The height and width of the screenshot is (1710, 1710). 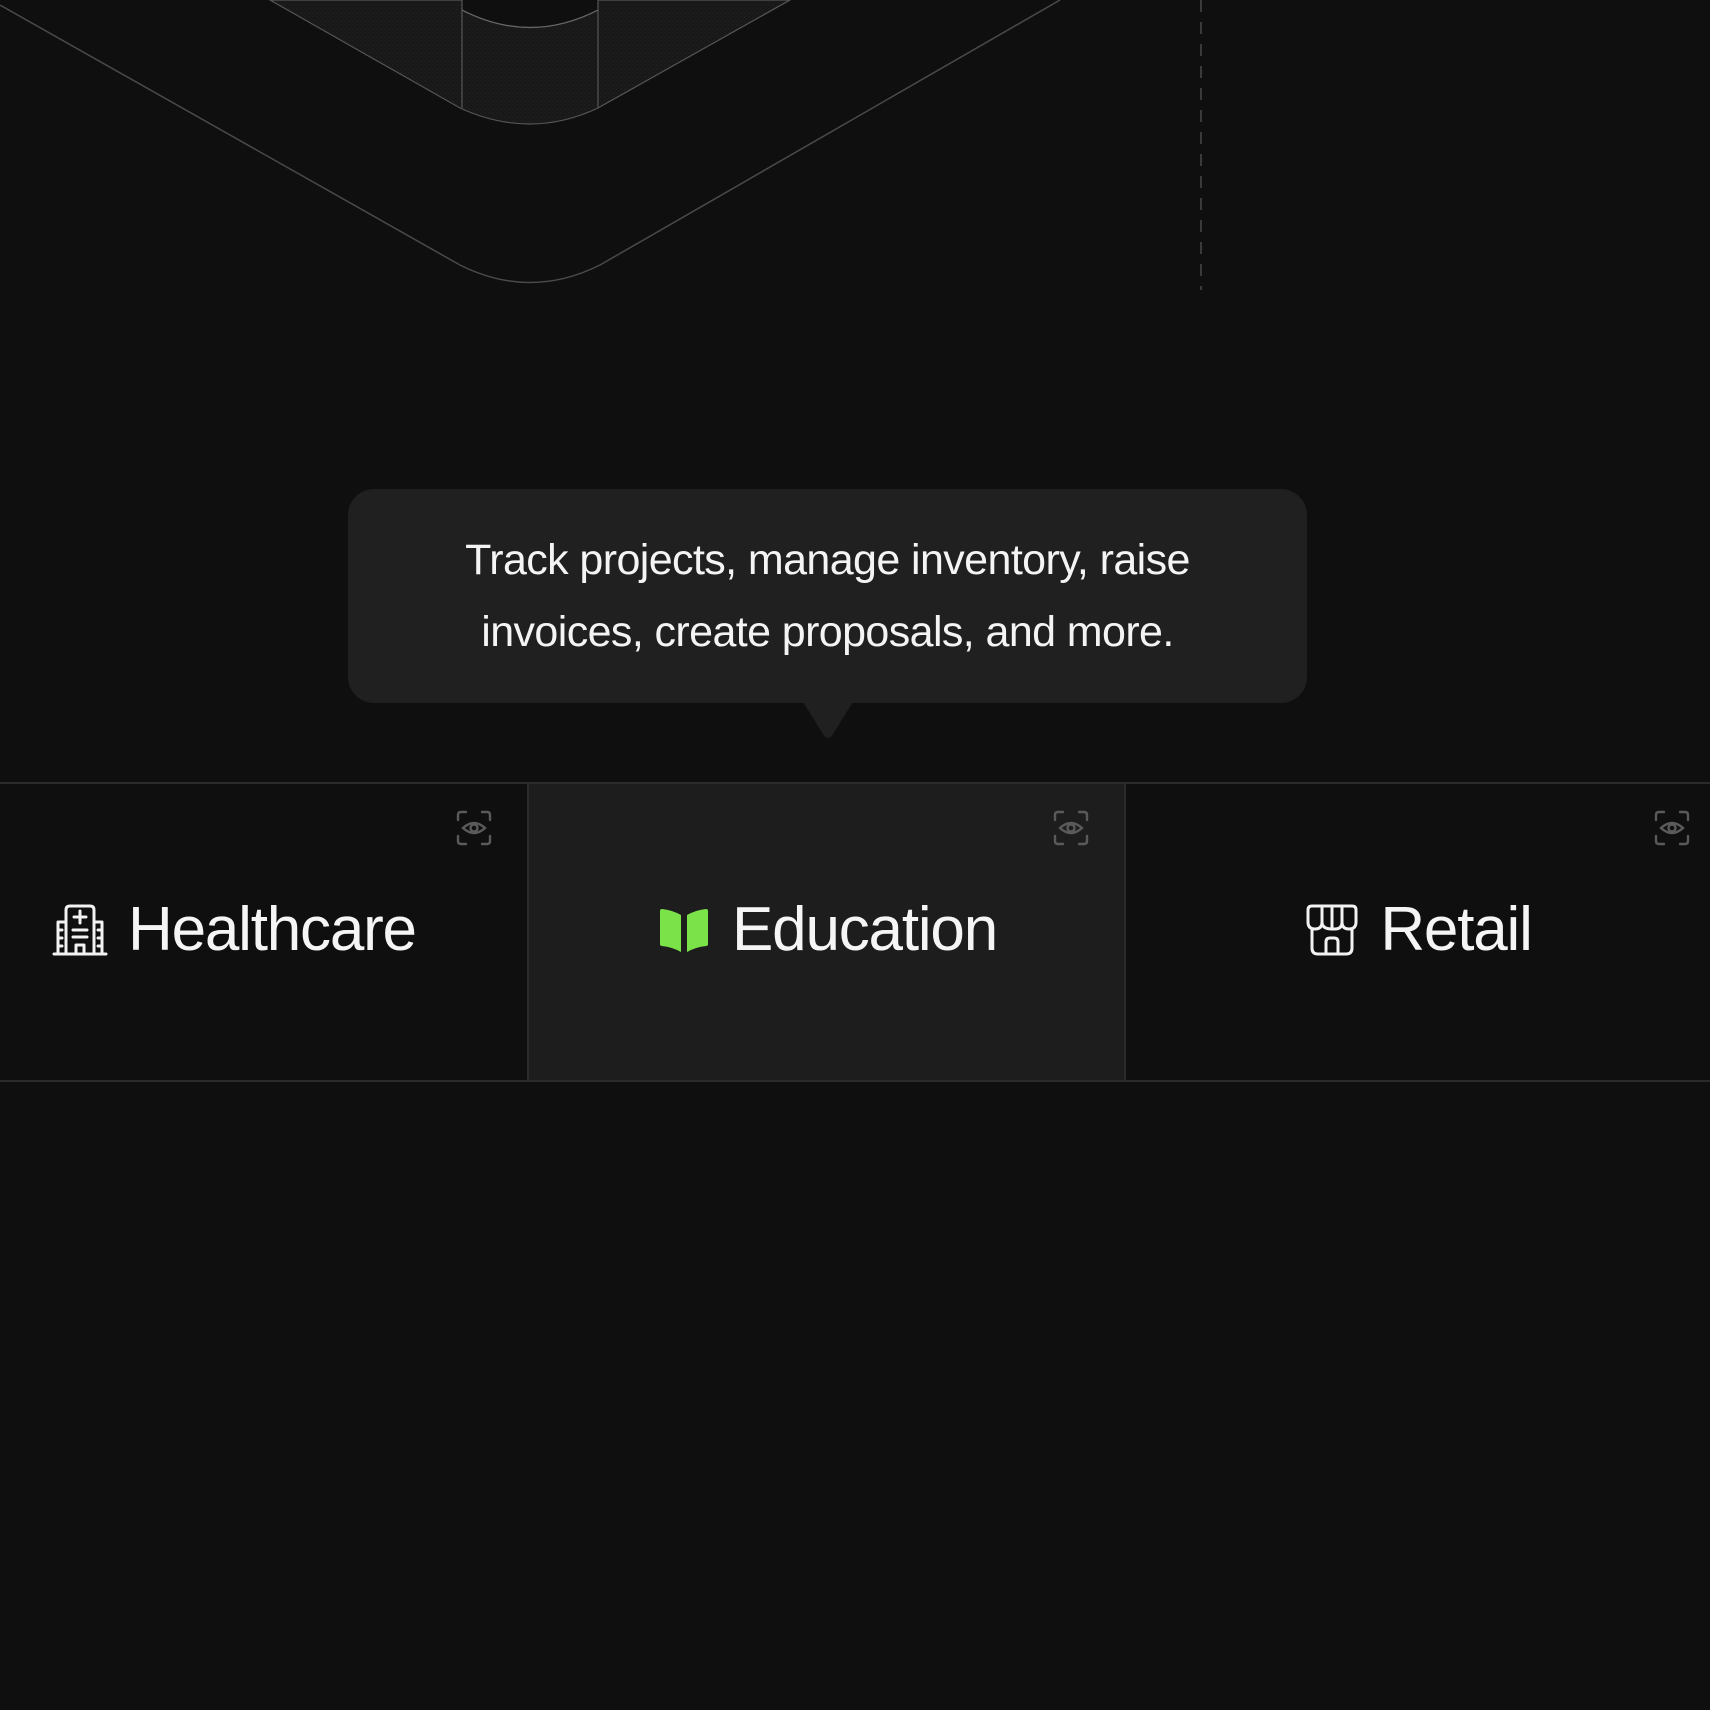 What do you see at coordinates (684, 930) in the screenshot?
I see `book-icon` at bounding box center [684, 930].